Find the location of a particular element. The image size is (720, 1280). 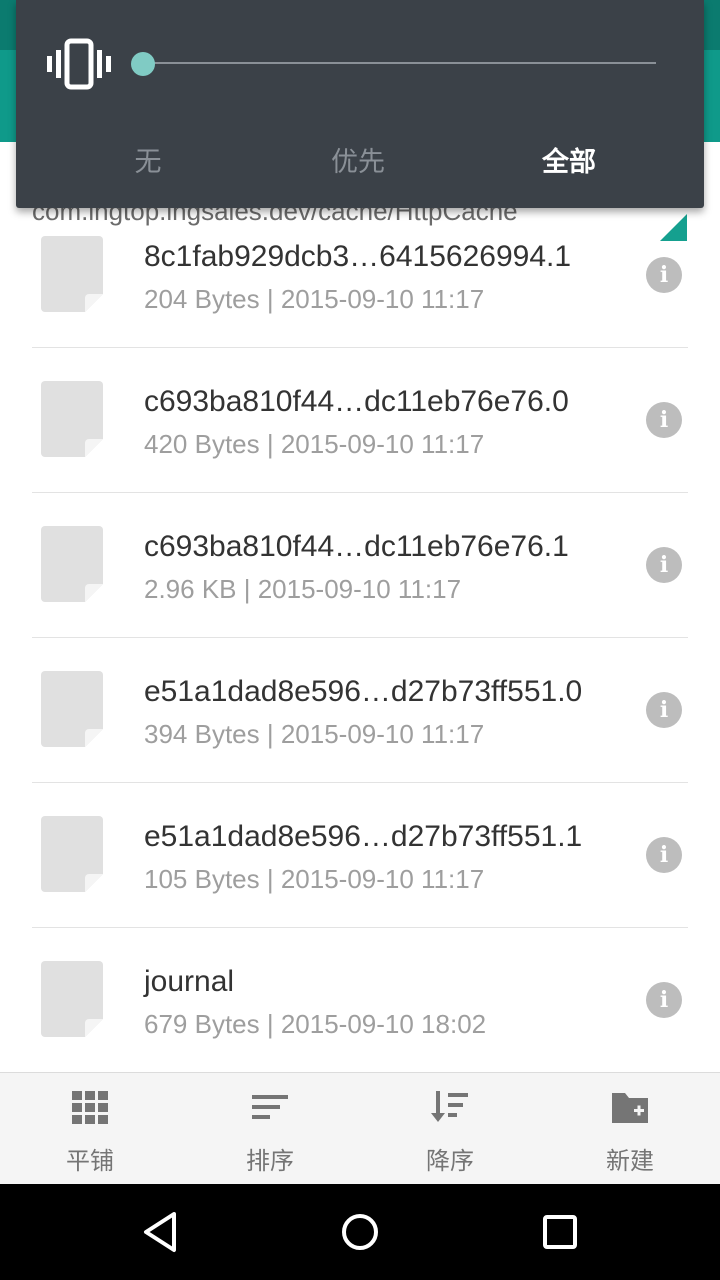

bottom-toolbar: 平铺 排序 降序 新建 is located at coordinates (360, 1128).